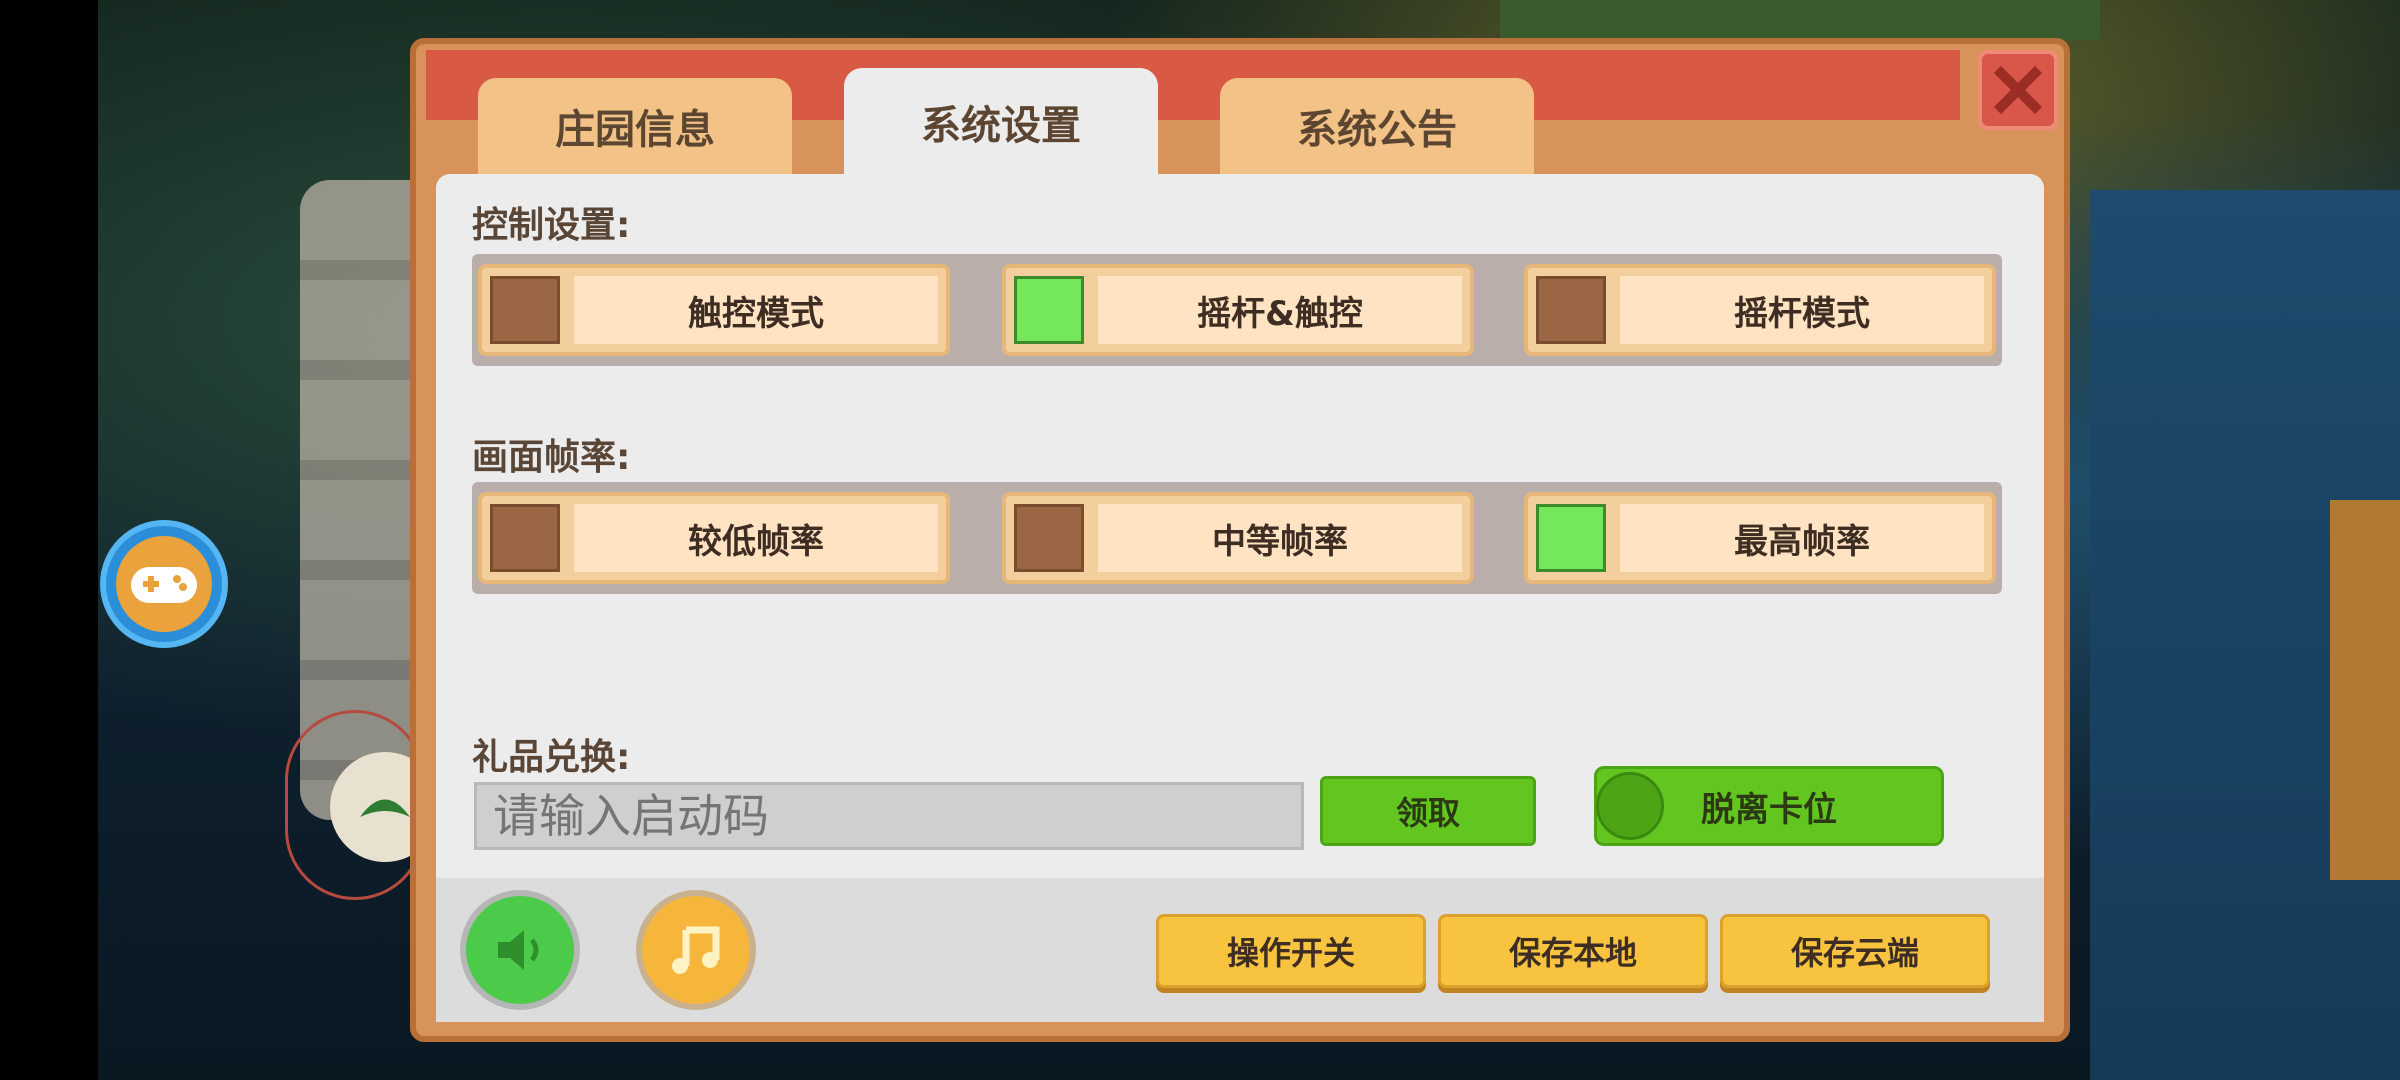 The image size is (2400, 1080). I want to click on save-cloud-button: 保存云端, so click(1855, 951).